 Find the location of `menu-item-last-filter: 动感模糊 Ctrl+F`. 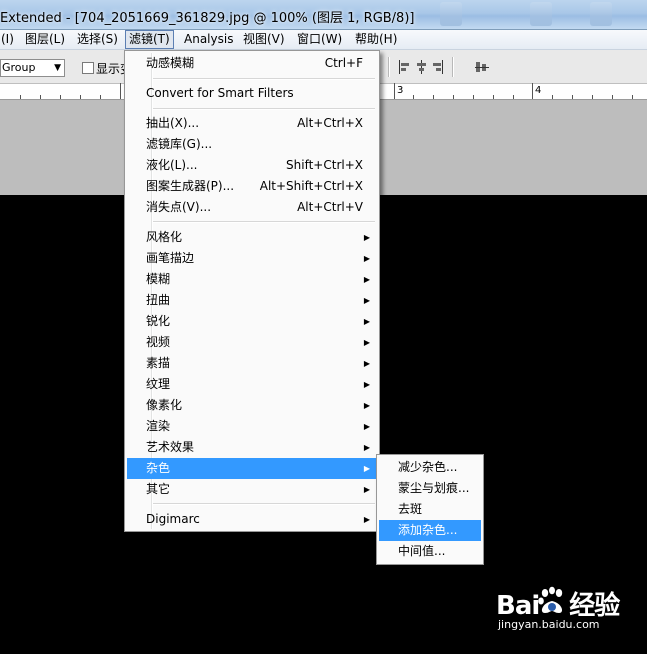

menu-item-last-filter: 动感模糊 Ctrl+F is located at coordinates (252, 63).